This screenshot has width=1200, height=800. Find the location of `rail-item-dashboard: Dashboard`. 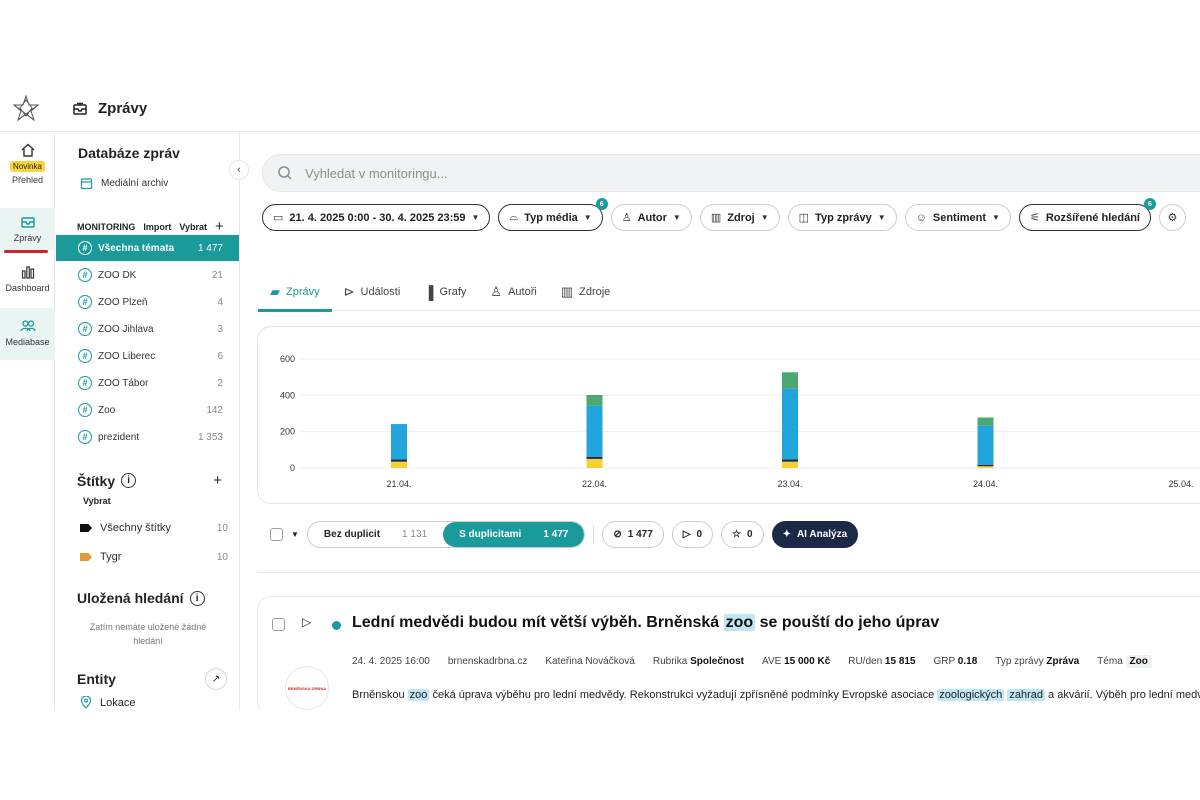

rail-item-dashboard: Dashboard is located at coordinates (27, 278).